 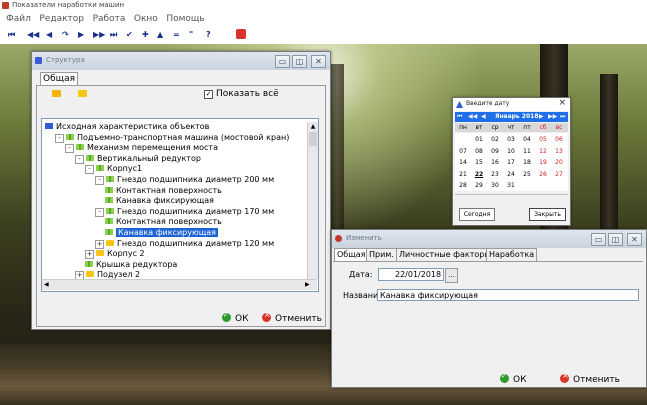 I want to click on calendar-day: 27, so click(x=559, y=174).